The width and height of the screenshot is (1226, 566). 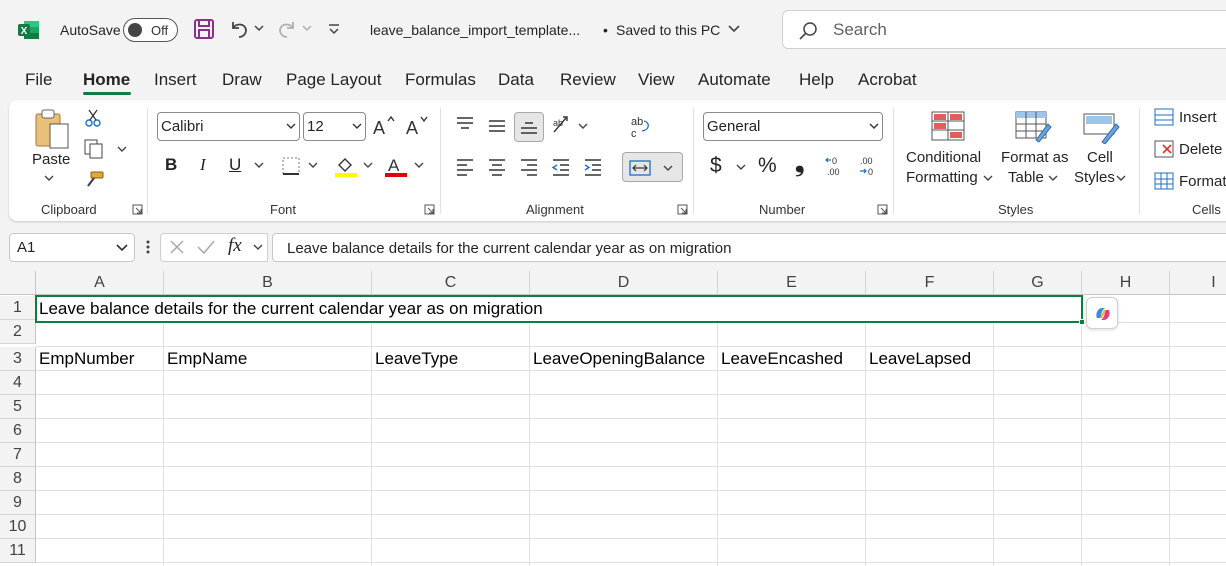 I want to click on enter-check-icon, so click(x=206, y=247).